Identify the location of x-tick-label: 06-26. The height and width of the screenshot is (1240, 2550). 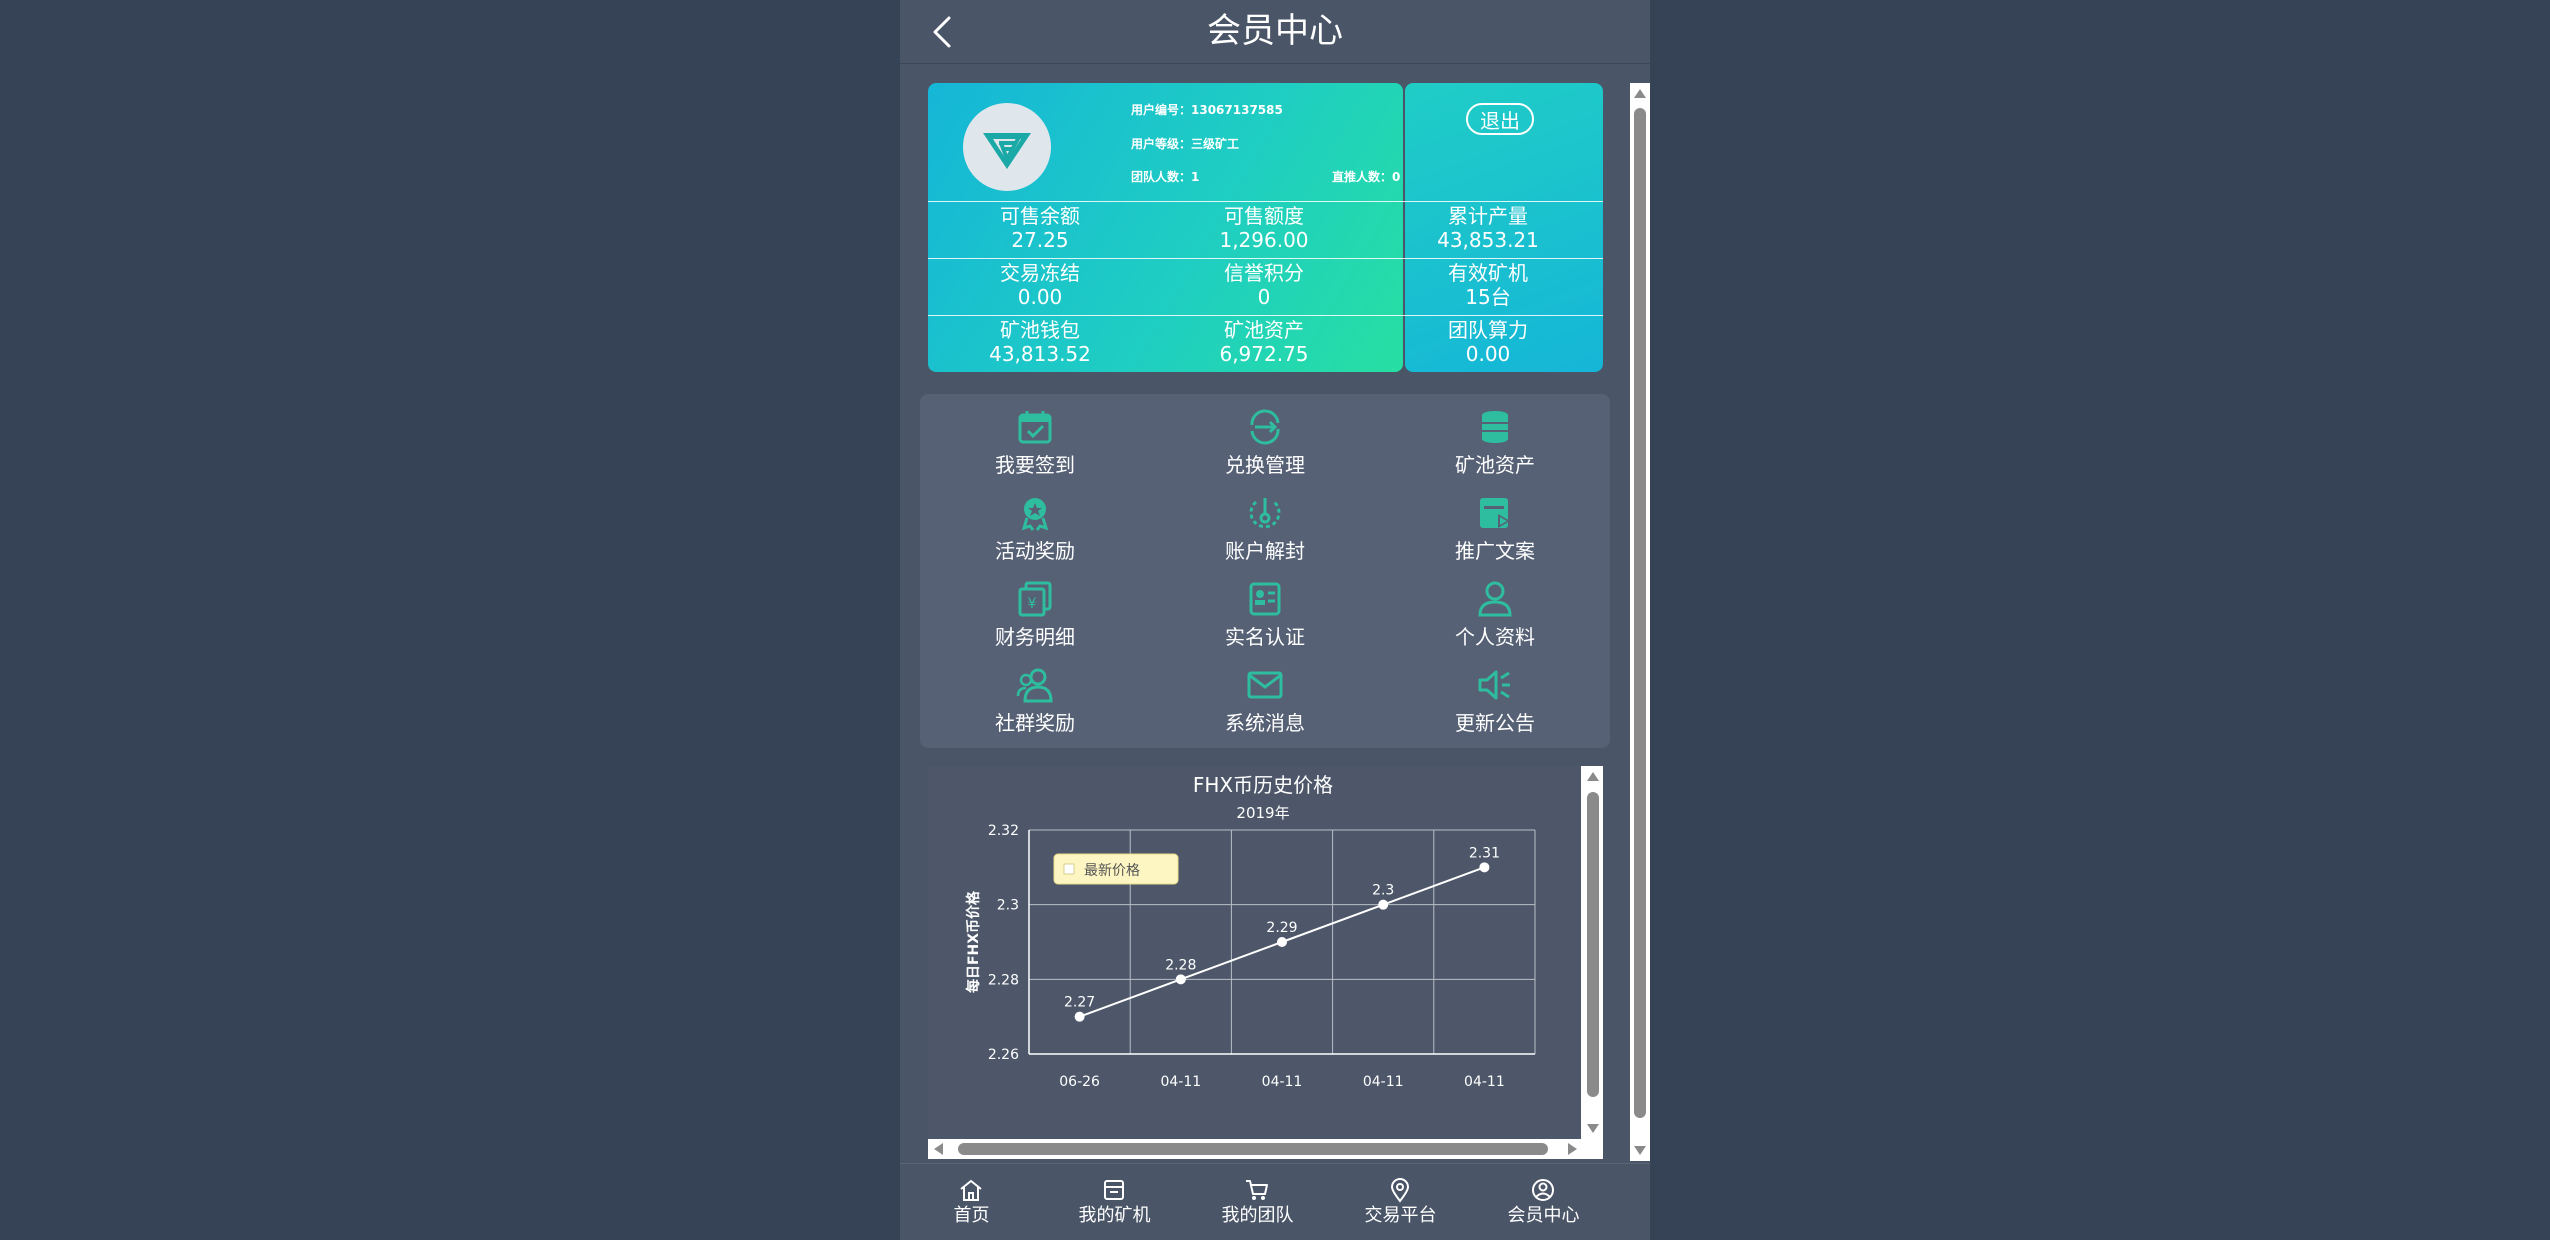
(1079, 1082).